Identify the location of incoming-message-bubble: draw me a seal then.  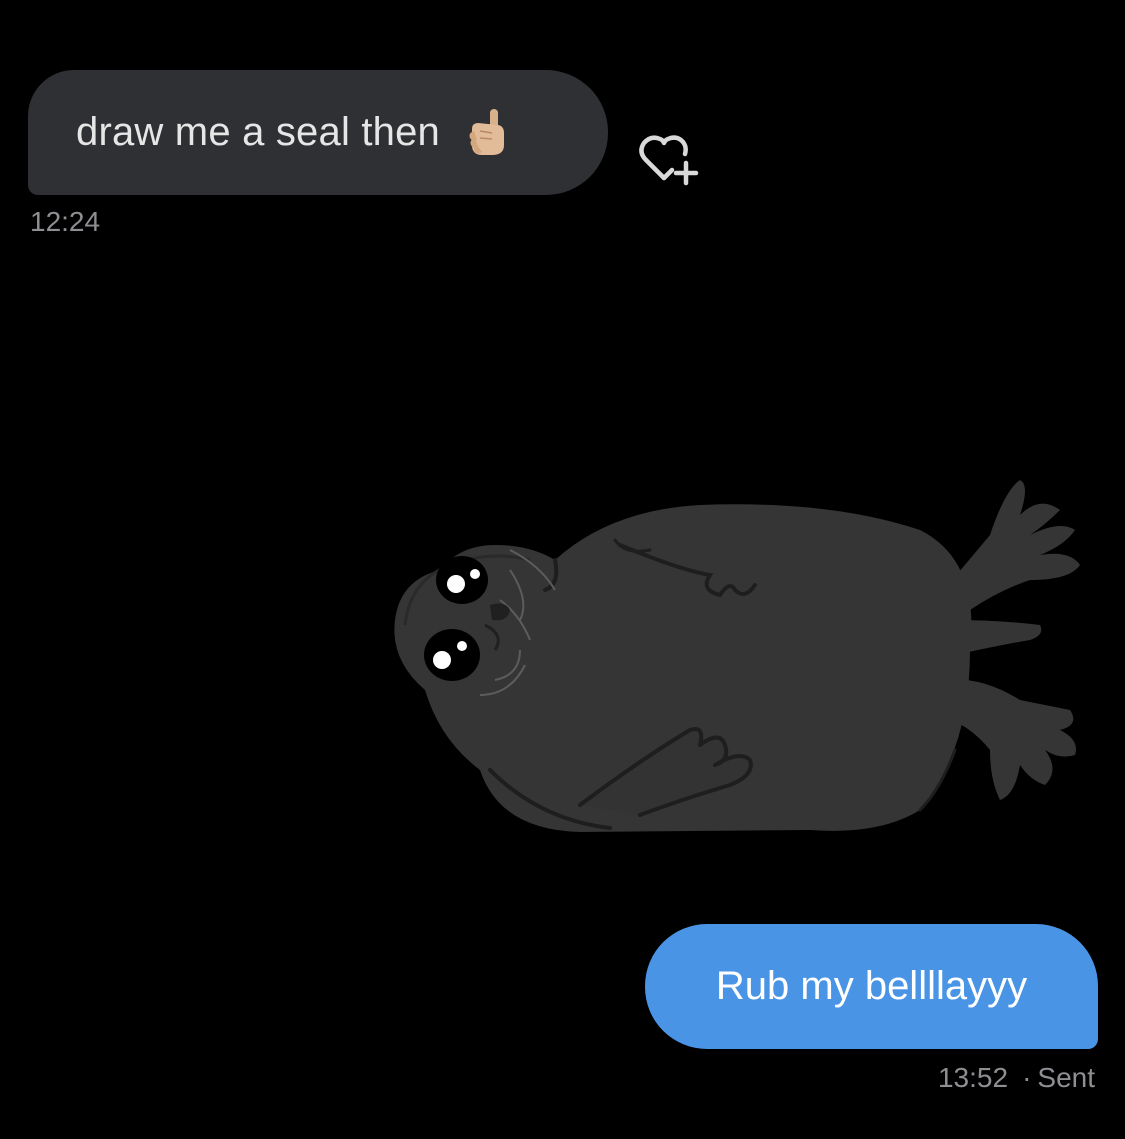
(318, 132).